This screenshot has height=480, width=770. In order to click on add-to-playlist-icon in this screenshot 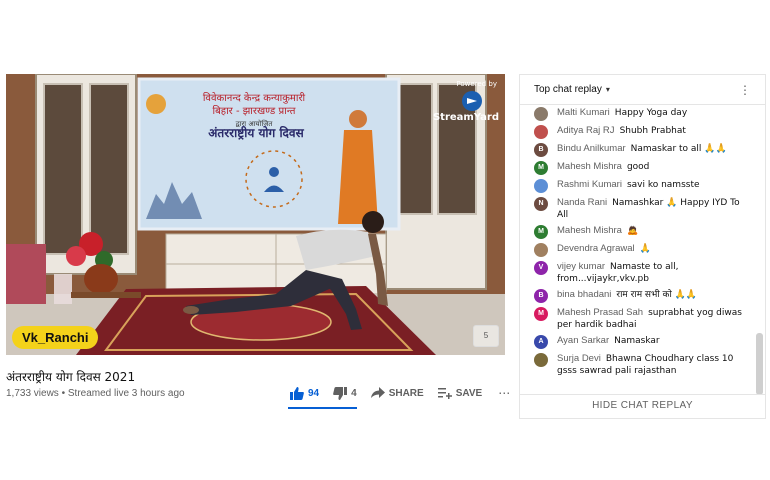, I will do `click(444, 393)`.